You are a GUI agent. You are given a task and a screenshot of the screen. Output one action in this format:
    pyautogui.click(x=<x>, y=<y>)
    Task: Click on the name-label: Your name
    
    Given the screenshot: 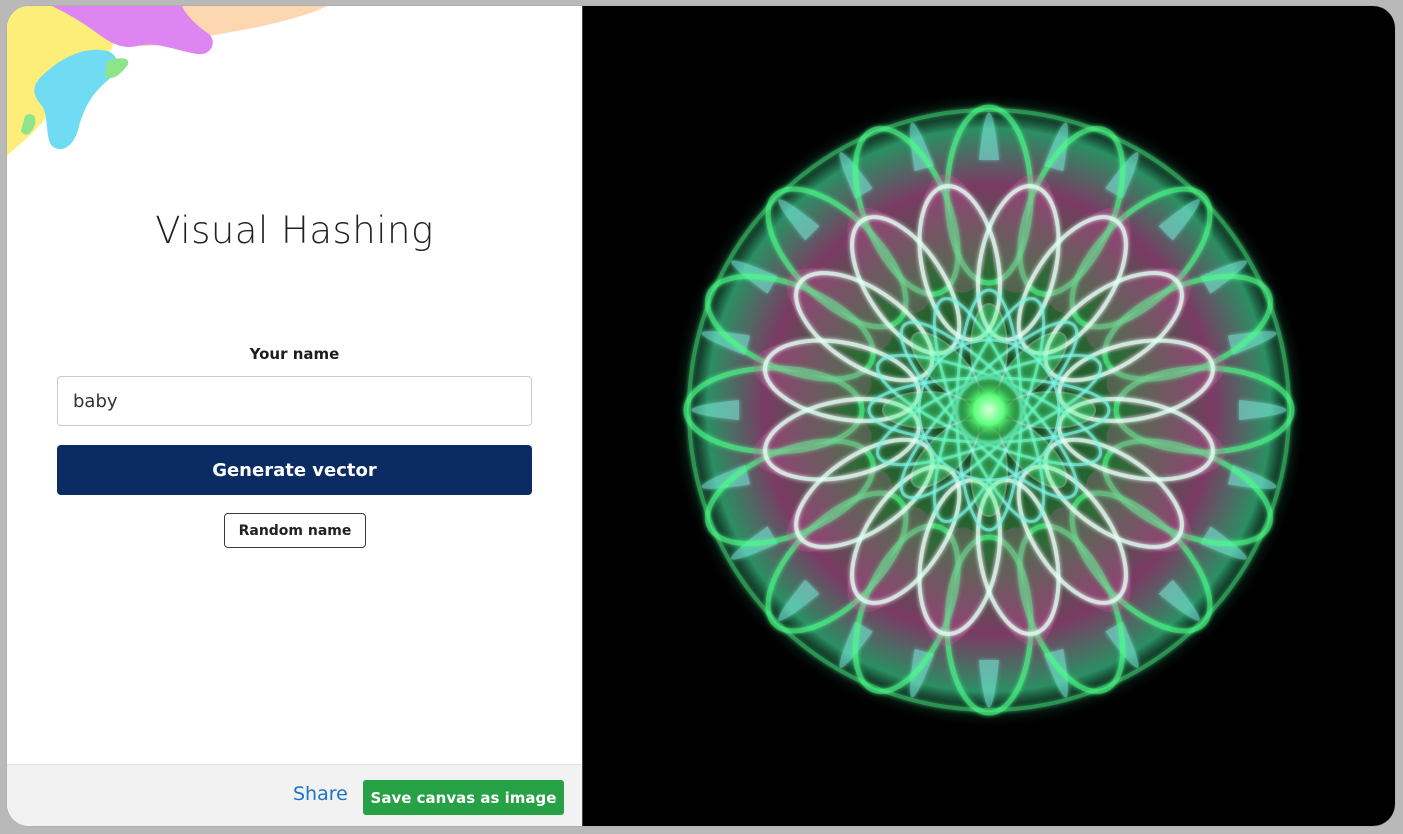 What is the action you would take?
    pyautogui.click(x=294, y=354)
    